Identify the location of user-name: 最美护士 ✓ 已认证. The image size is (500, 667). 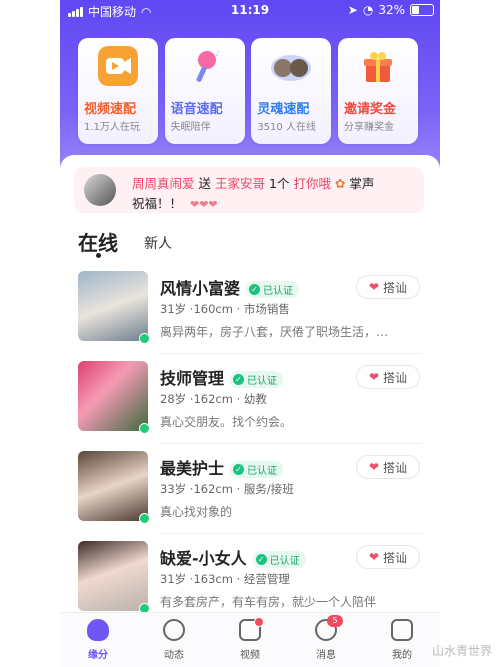
(222, 467).